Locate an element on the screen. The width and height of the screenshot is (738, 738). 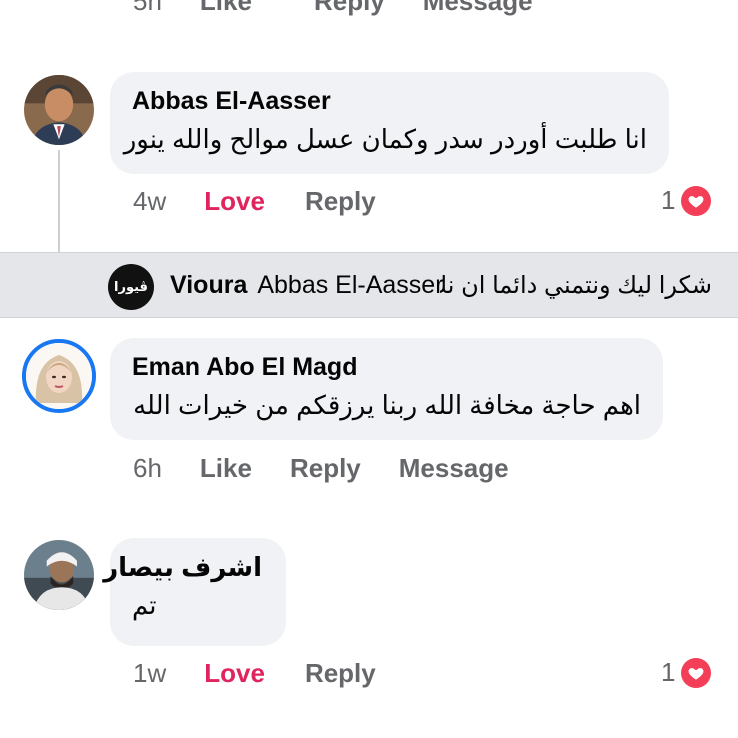
page-logo-text: ڤيورا is located at coordinates (131, 286).